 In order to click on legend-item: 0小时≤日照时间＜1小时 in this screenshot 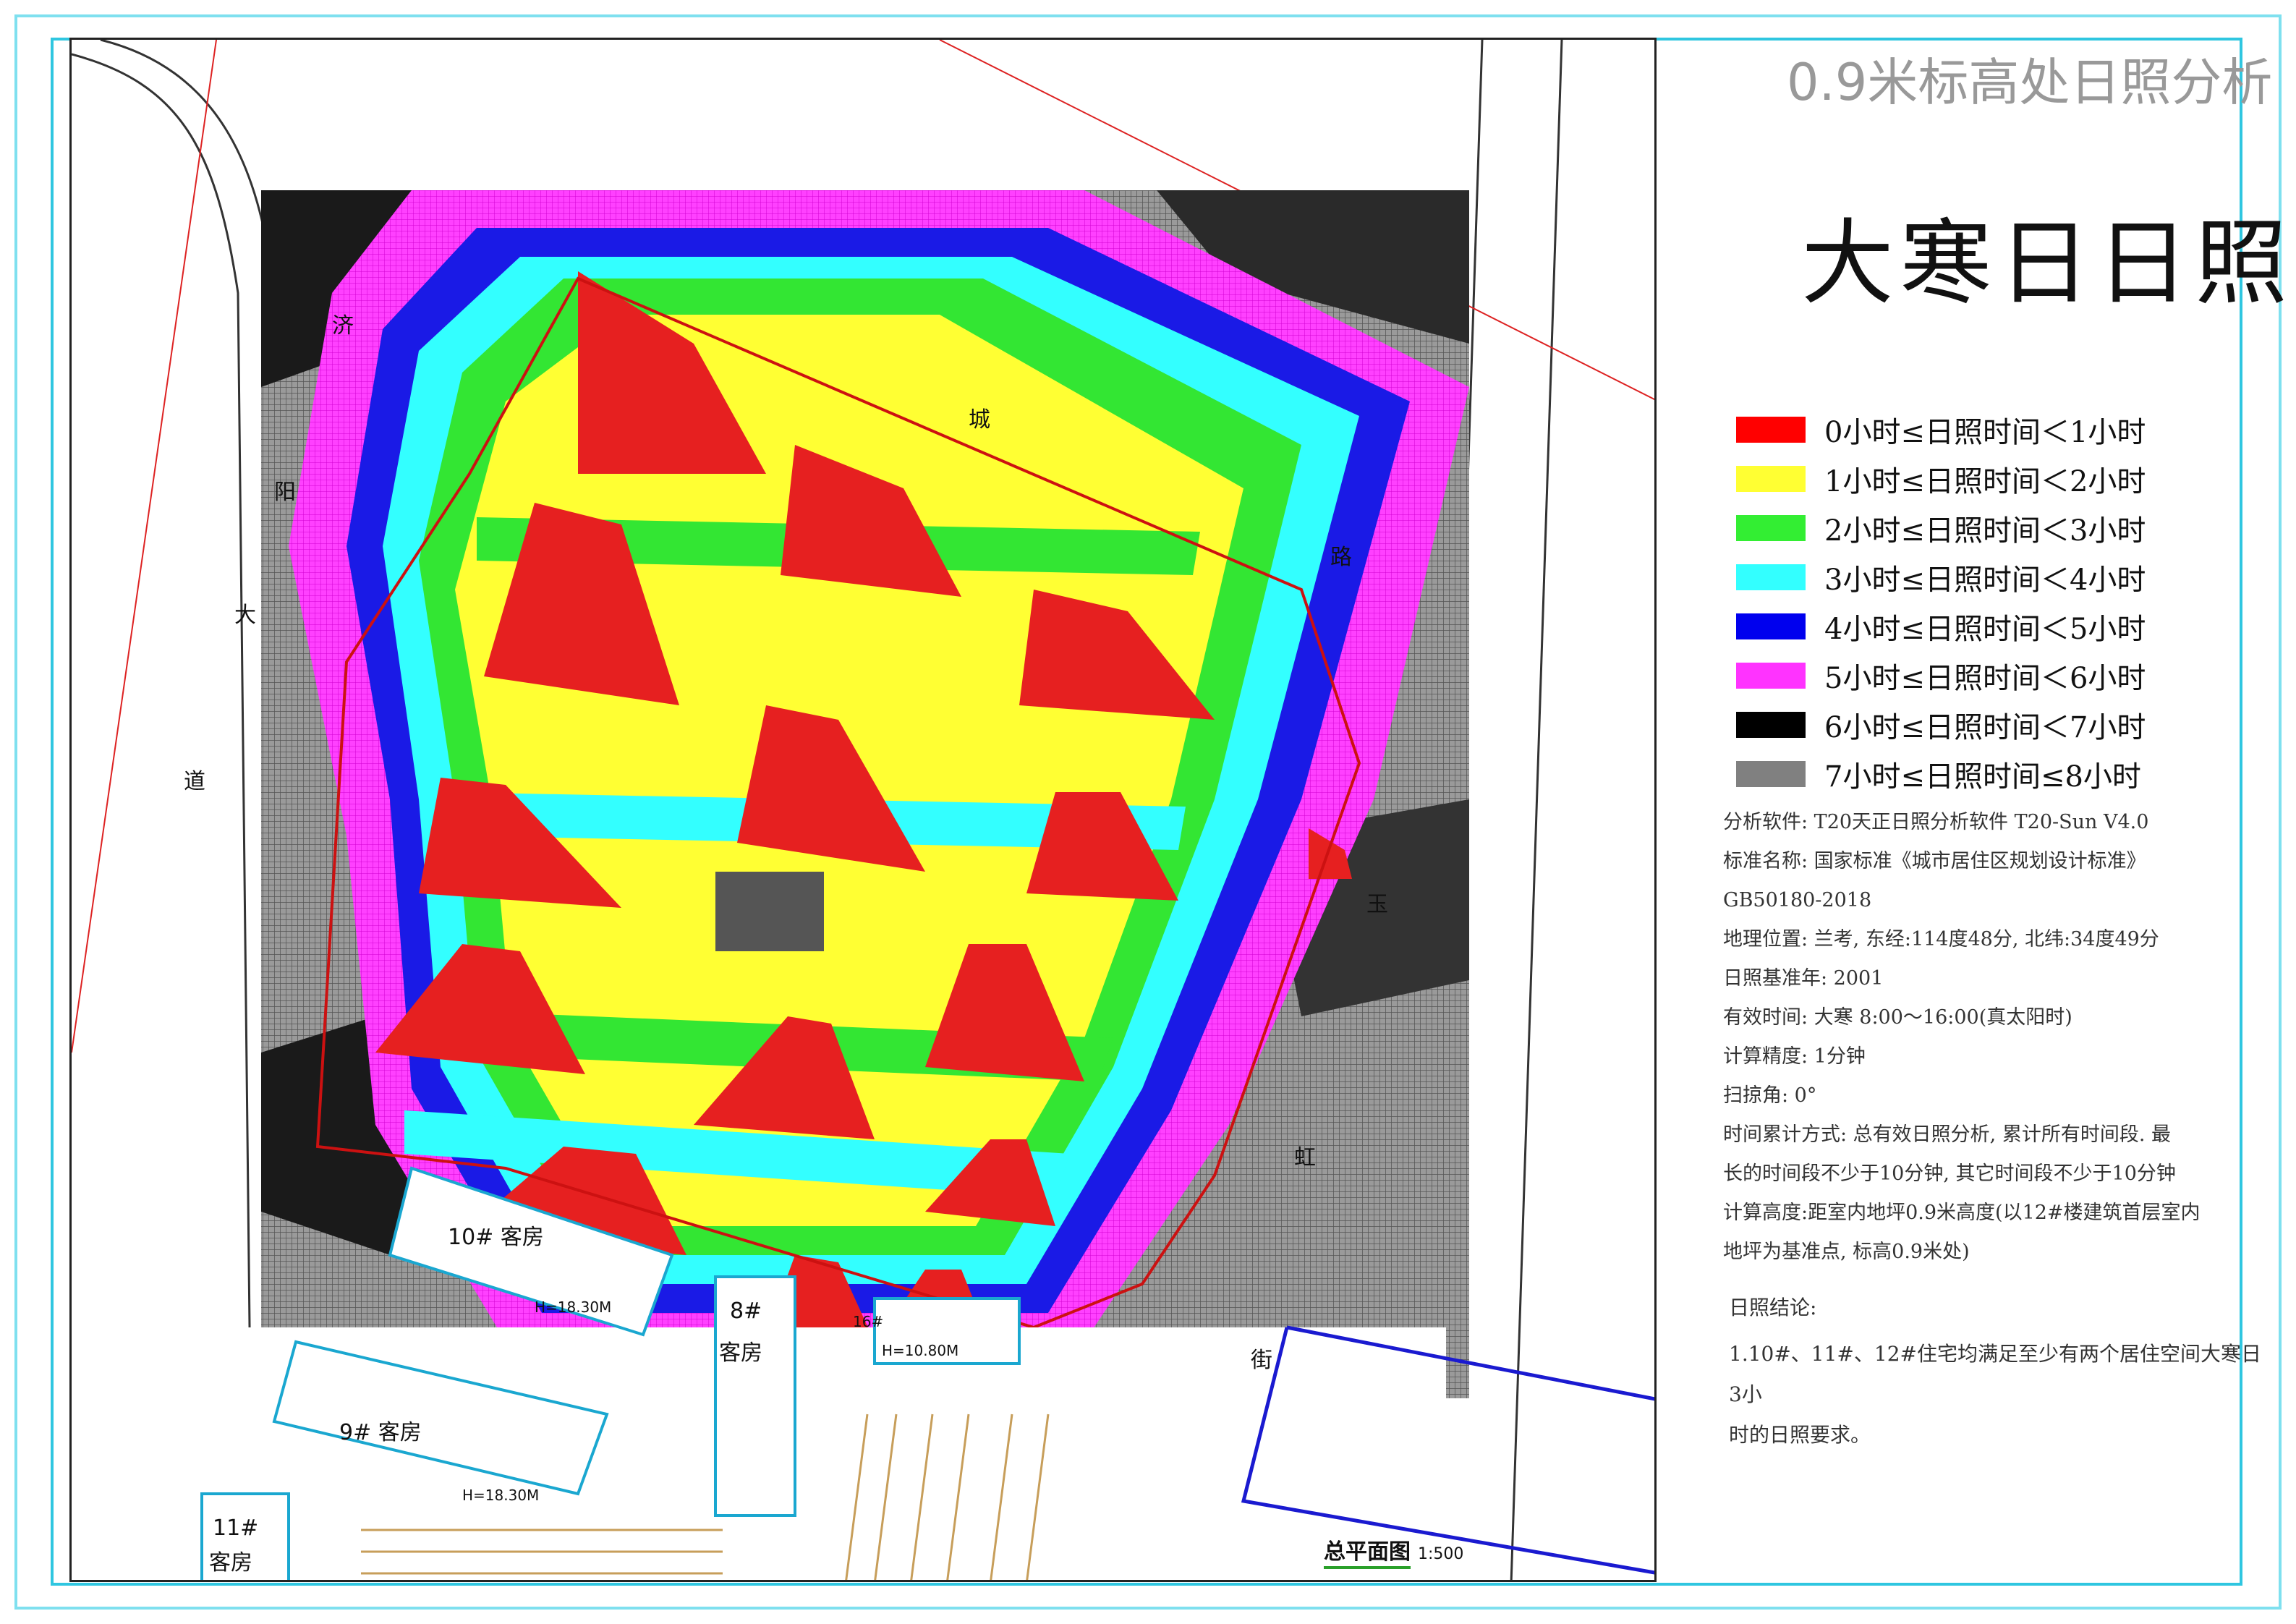, I will do `click(1996, 429)`.